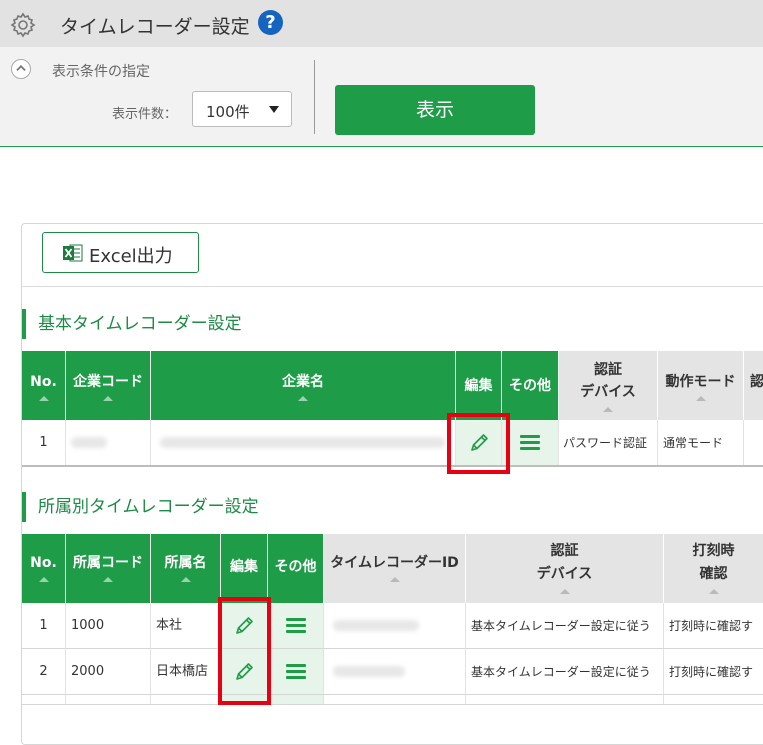  I want to click on title-bar: タイムレコーダー設定 ?, so click(381, 23).